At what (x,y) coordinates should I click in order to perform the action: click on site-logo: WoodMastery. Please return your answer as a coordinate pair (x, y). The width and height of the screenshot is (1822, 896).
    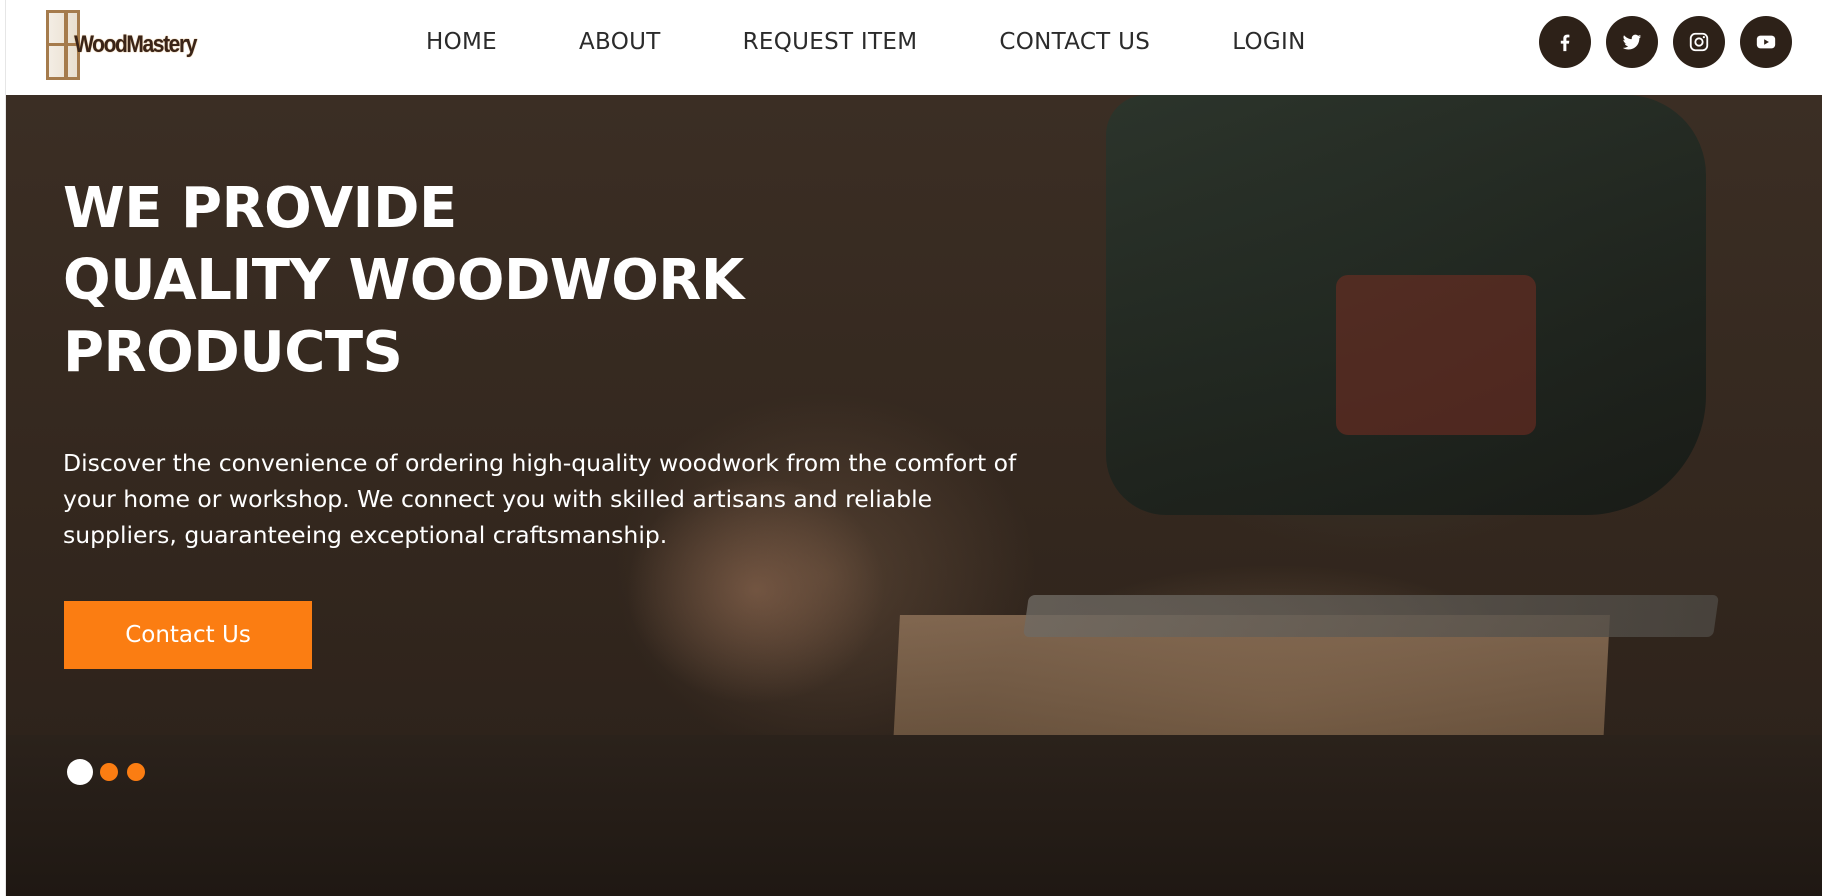
    Looking at the image, I should click on (121, 45).